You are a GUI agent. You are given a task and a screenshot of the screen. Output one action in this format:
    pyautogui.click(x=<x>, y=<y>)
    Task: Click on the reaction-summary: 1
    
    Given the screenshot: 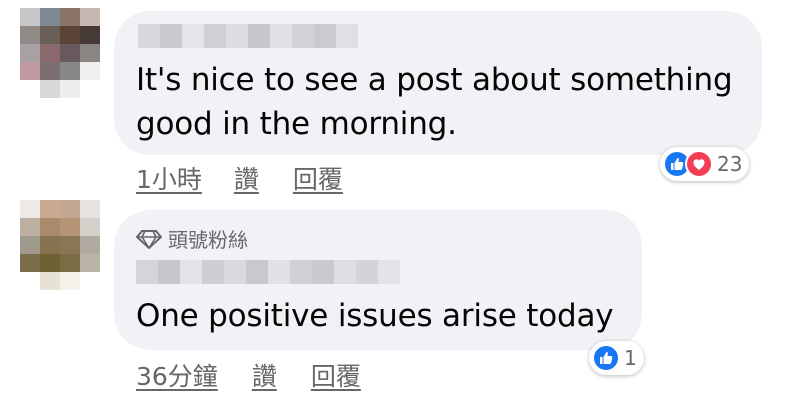 What is the action you would take?
    pyautogui.click(x=616, y=358)
    